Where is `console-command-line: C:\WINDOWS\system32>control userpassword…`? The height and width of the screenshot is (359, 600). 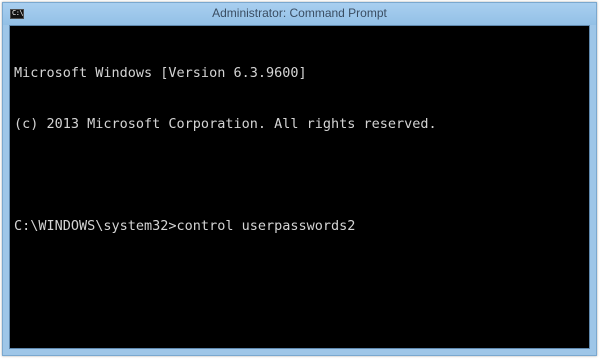 console-command-line: C:\WINDOWS\system32>control userpassword… is located at coordinates (299, 226).